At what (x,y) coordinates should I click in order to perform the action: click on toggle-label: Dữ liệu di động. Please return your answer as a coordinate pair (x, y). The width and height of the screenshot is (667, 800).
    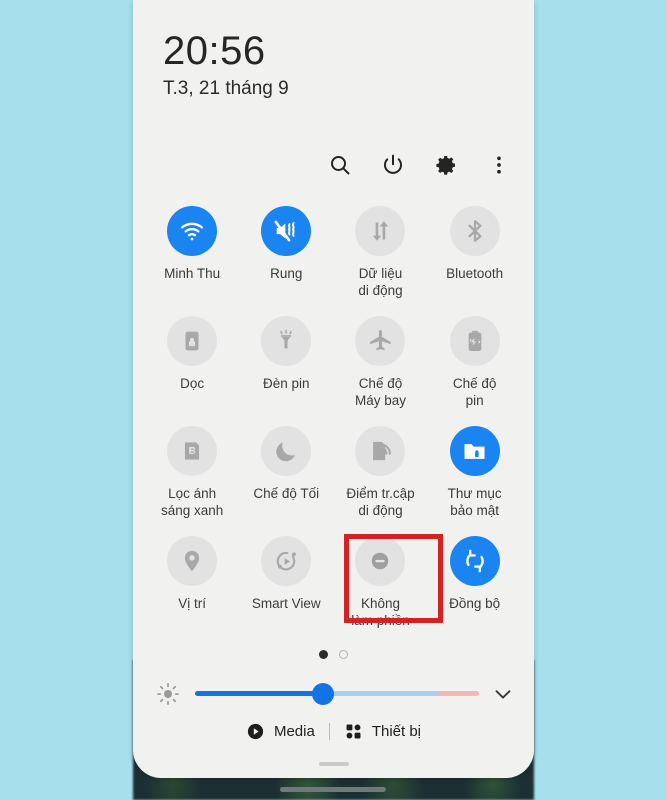
    Looking at the image, I should click on (380, 282).